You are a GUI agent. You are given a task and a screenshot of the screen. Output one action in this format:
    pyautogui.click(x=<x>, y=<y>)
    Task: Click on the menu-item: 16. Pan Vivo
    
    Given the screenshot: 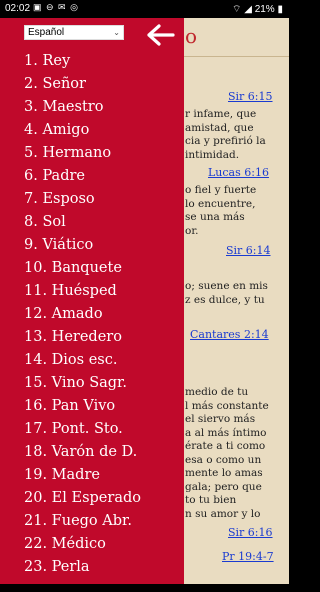 What is the action you would take?
    pyautogui.click(x=69, y=406)
    